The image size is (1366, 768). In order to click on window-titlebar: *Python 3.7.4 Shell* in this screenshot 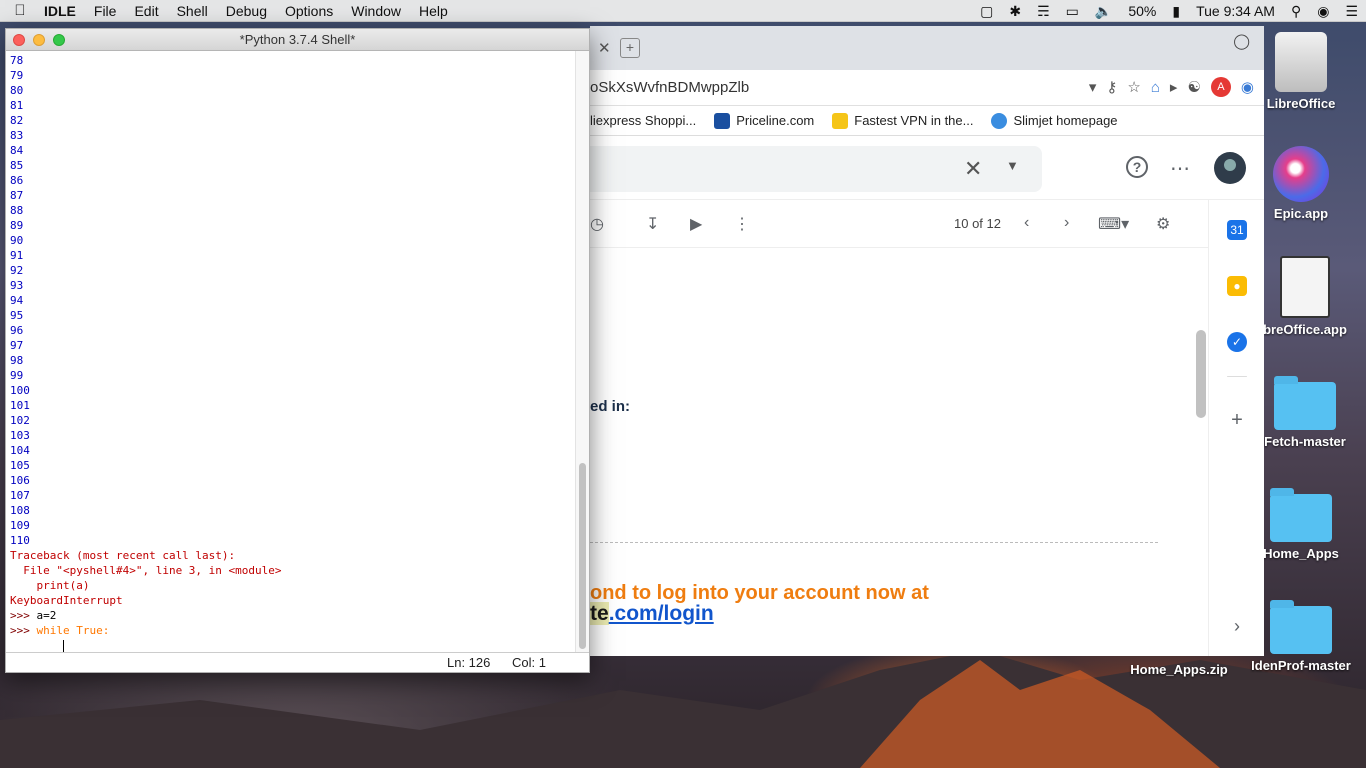, I will do `click(297, 40)`.